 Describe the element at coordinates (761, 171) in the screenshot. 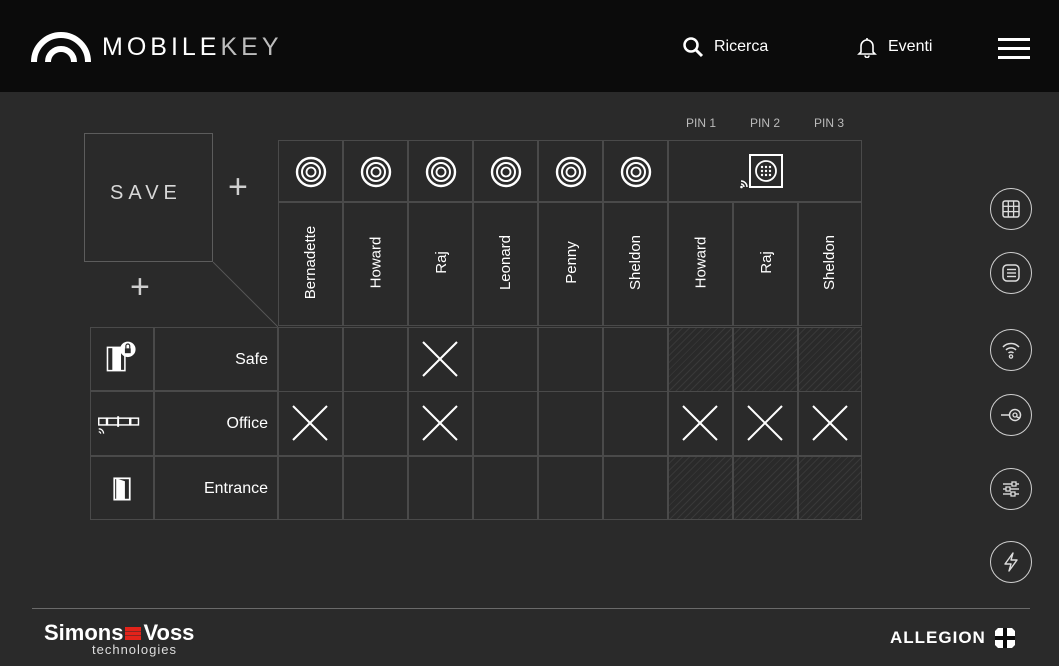

I see `pin-keypad-icon` at that location.